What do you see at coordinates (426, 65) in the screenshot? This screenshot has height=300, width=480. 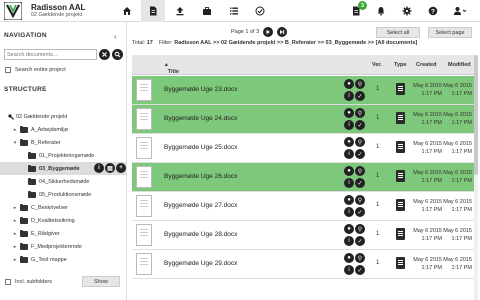 I see `column-created: Created` at bounding box center [426, 65].